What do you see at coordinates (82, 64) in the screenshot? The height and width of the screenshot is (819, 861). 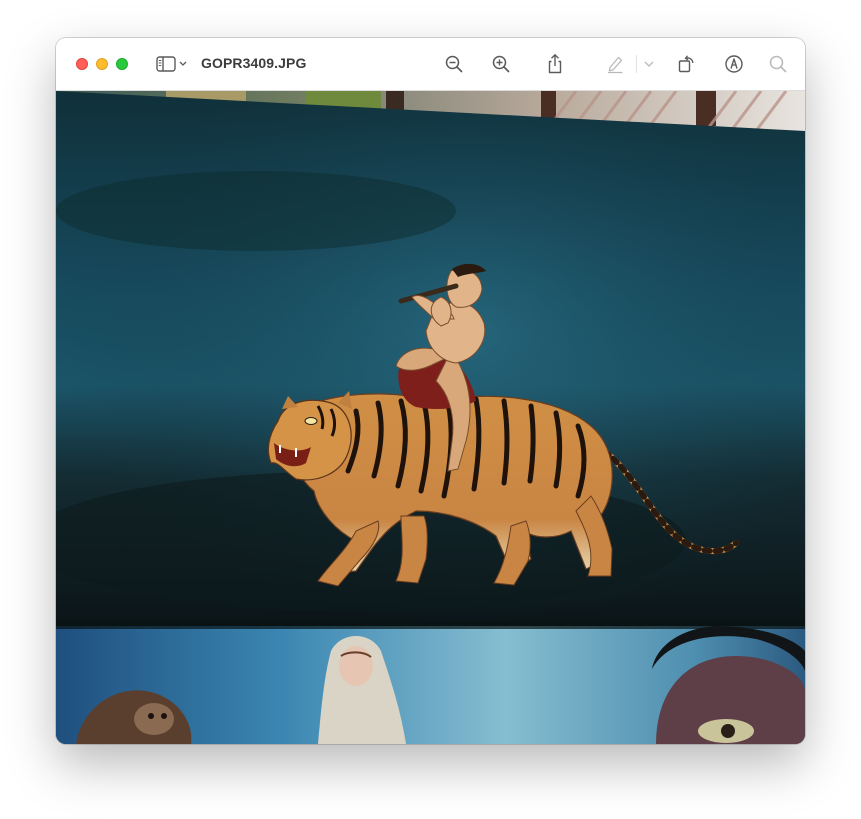 I see `close-window-button` at bounding box center [82, 64].